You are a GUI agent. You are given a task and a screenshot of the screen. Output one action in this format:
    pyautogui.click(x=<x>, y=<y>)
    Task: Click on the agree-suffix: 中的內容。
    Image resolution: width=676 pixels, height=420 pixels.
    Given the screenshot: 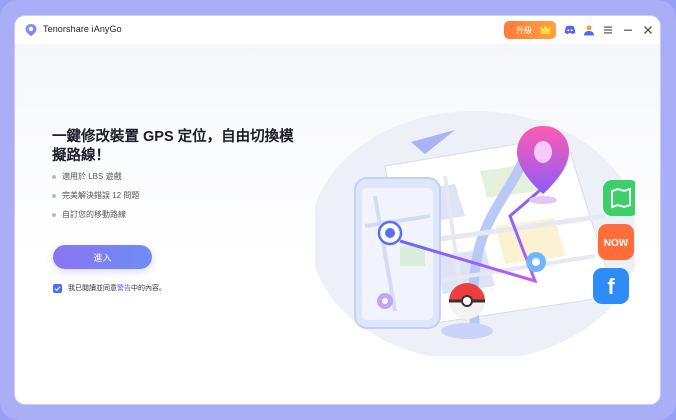 What is the action you would take?
    pyautogui.click(x=148, y=288)
    